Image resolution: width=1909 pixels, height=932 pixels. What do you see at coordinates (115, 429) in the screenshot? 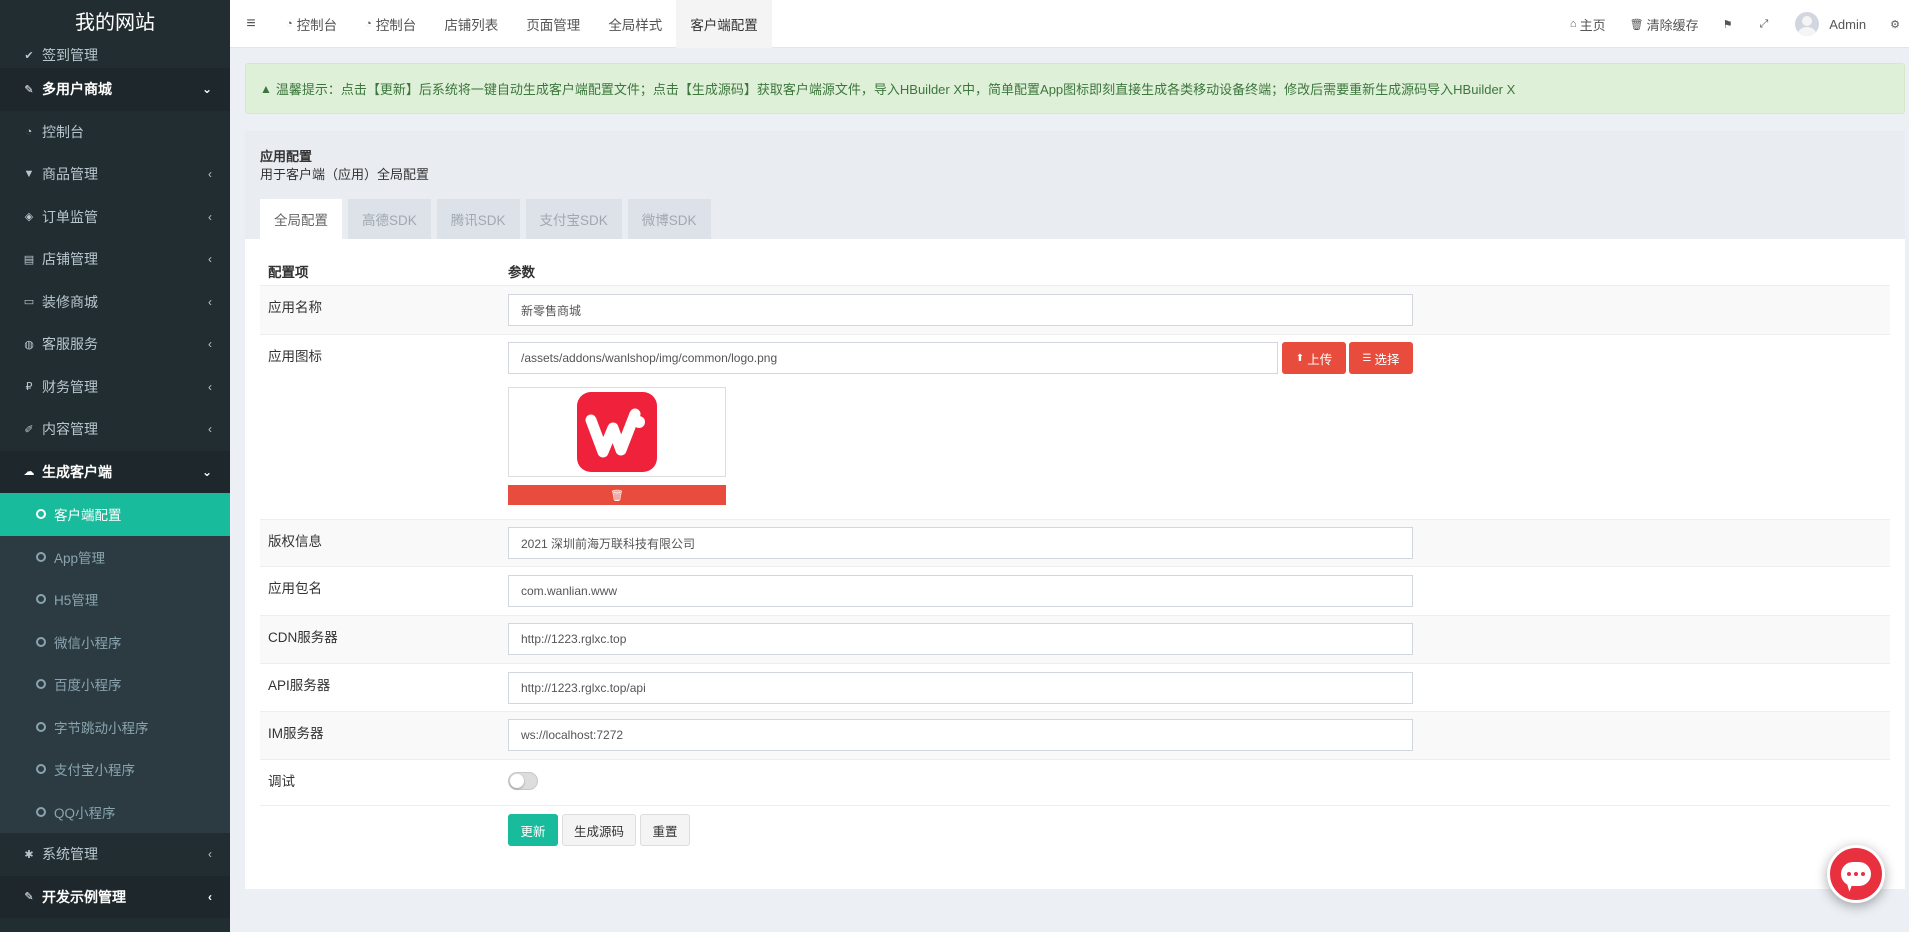
I see `sidebar-item-content: ✐ 内容管理 ‹` at bounding box center [115, 429].